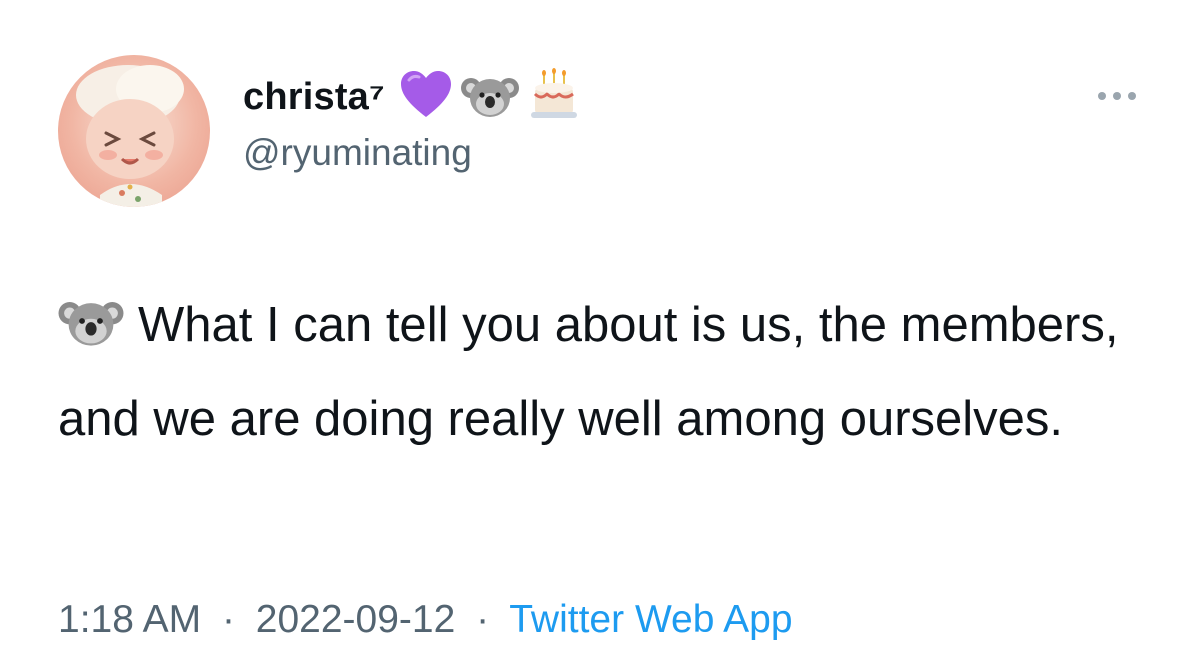 The height and width of the screenshot is (668, 1200). What do you see at coordinates (357, 153) in the screenshot?
I see `author-handle: @ryuminating` at bounding box center [357, 153].